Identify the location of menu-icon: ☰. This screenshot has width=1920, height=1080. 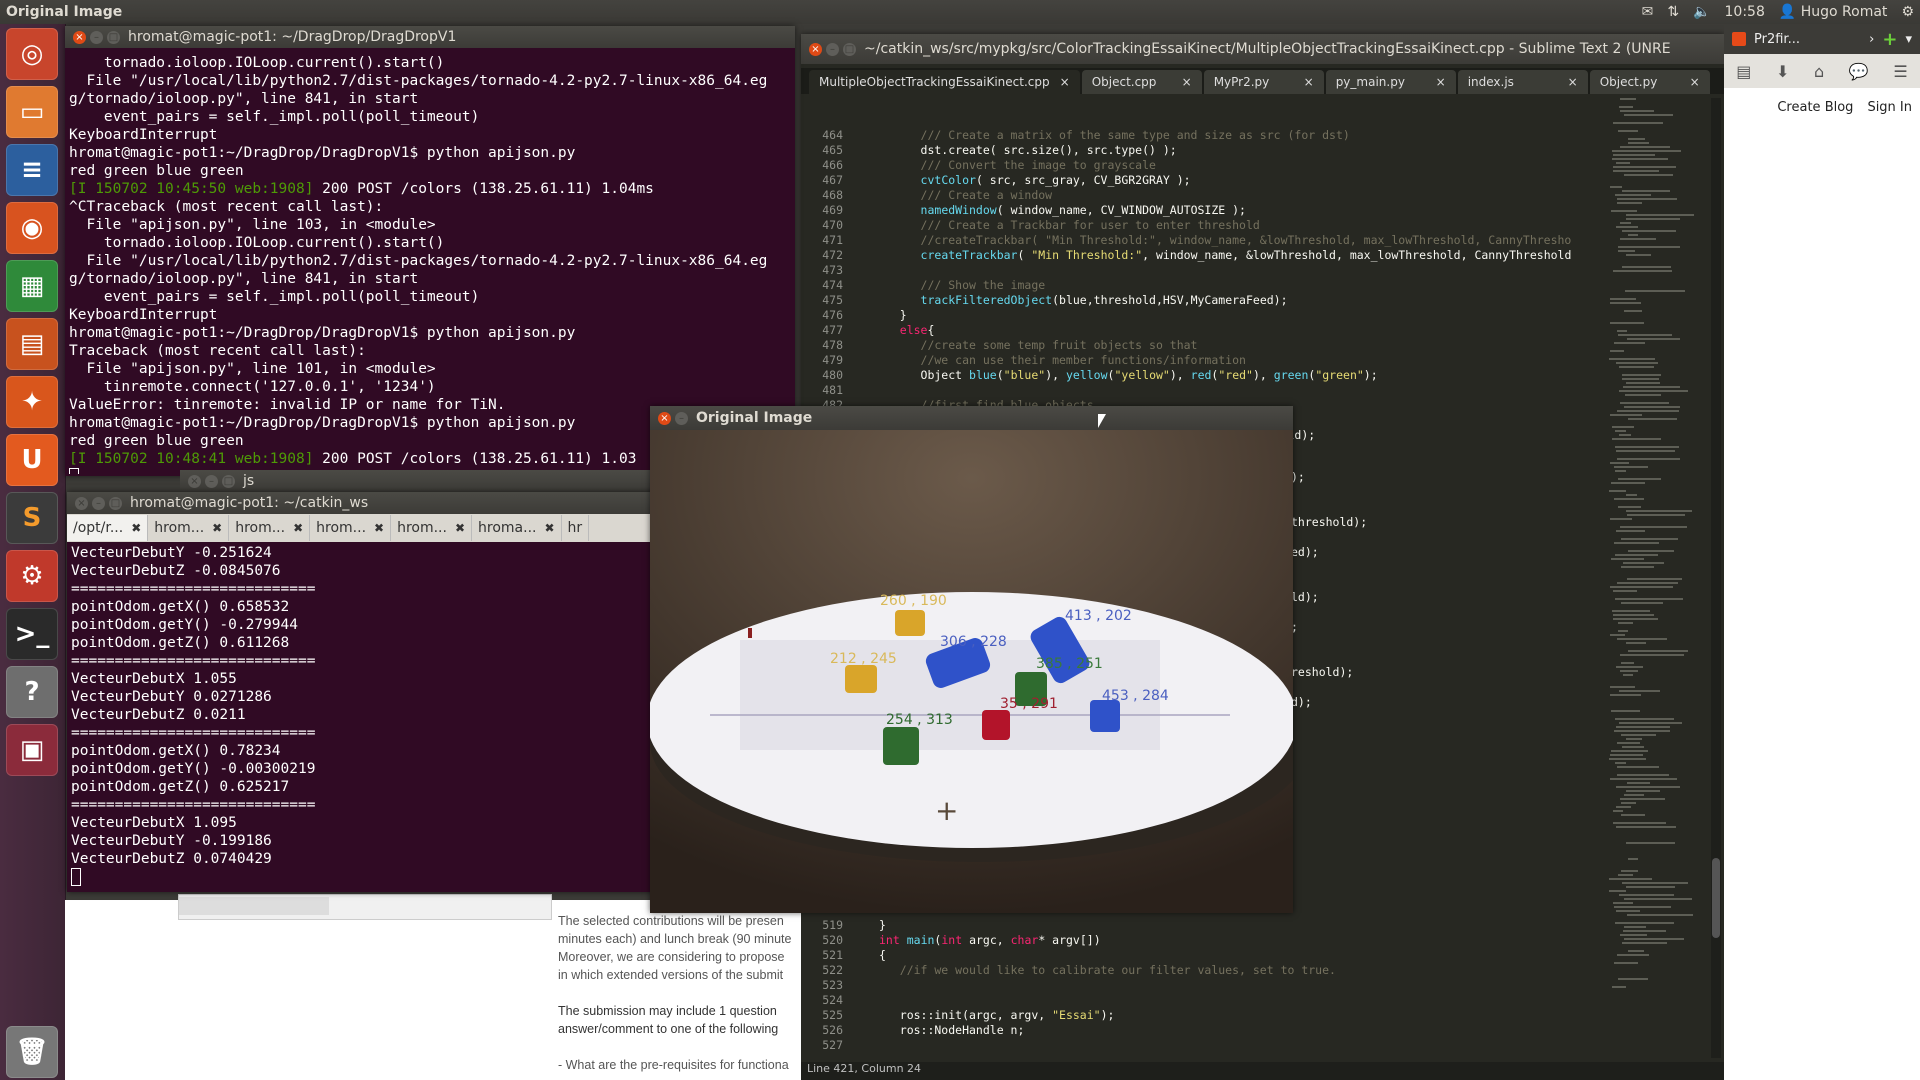
(1900, 71).